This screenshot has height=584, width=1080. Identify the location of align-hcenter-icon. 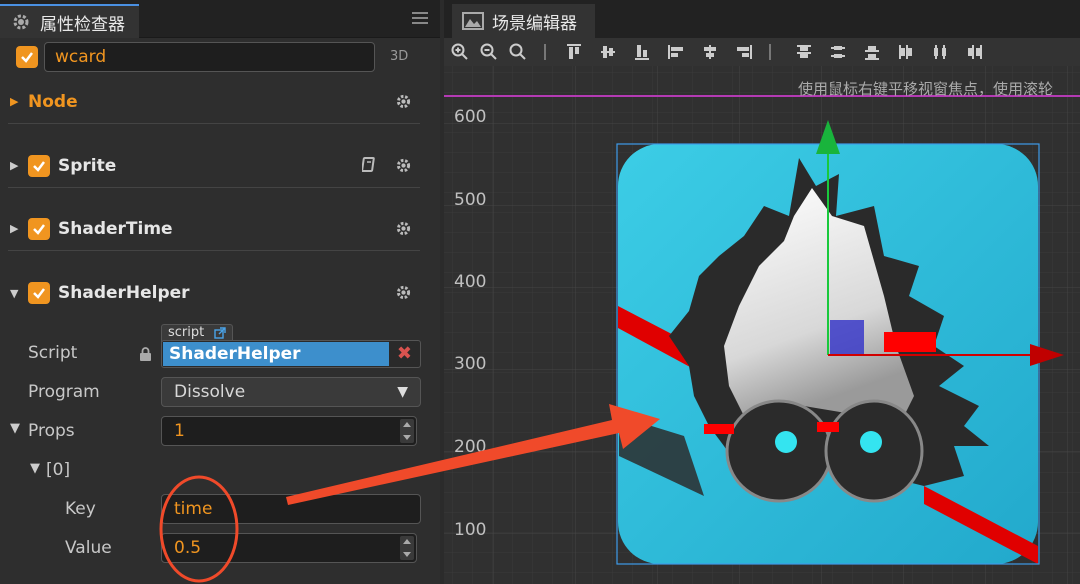
(710, 52).